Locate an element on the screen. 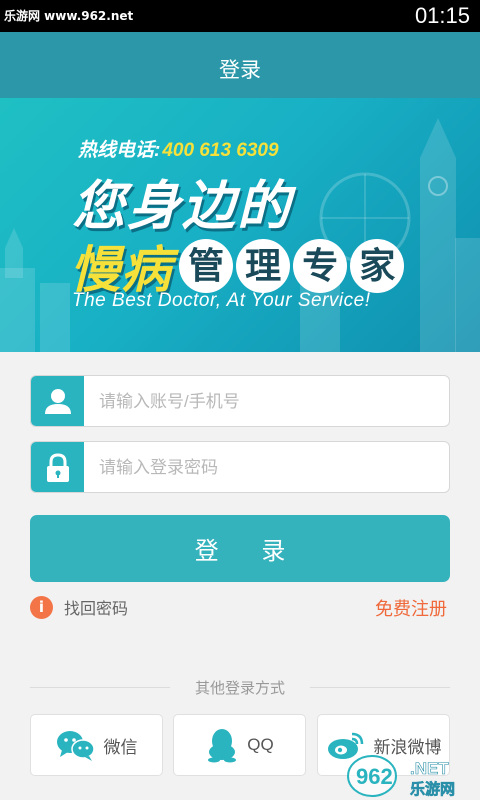  wechat-label: 微信 is located at coordinates (120, 747).